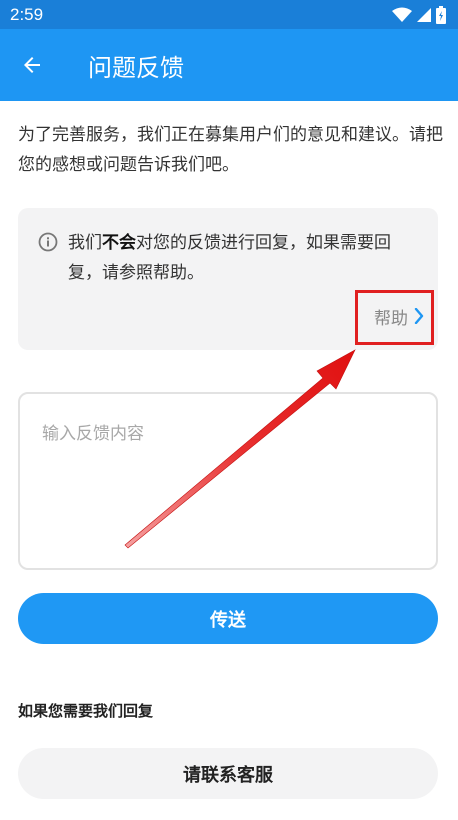 The width and height of the screenshot is (458, 820). Describe the element at coordinates (136, 67) in the screenshot. I see `page-title: 问题反馈` at that location.